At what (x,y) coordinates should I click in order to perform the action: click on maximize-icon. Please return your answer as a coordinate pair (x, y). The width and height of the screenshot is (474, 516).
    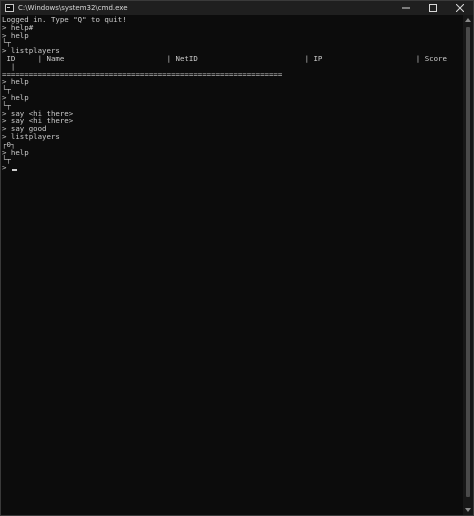
    Looking at the image, I should click on (432, 8).